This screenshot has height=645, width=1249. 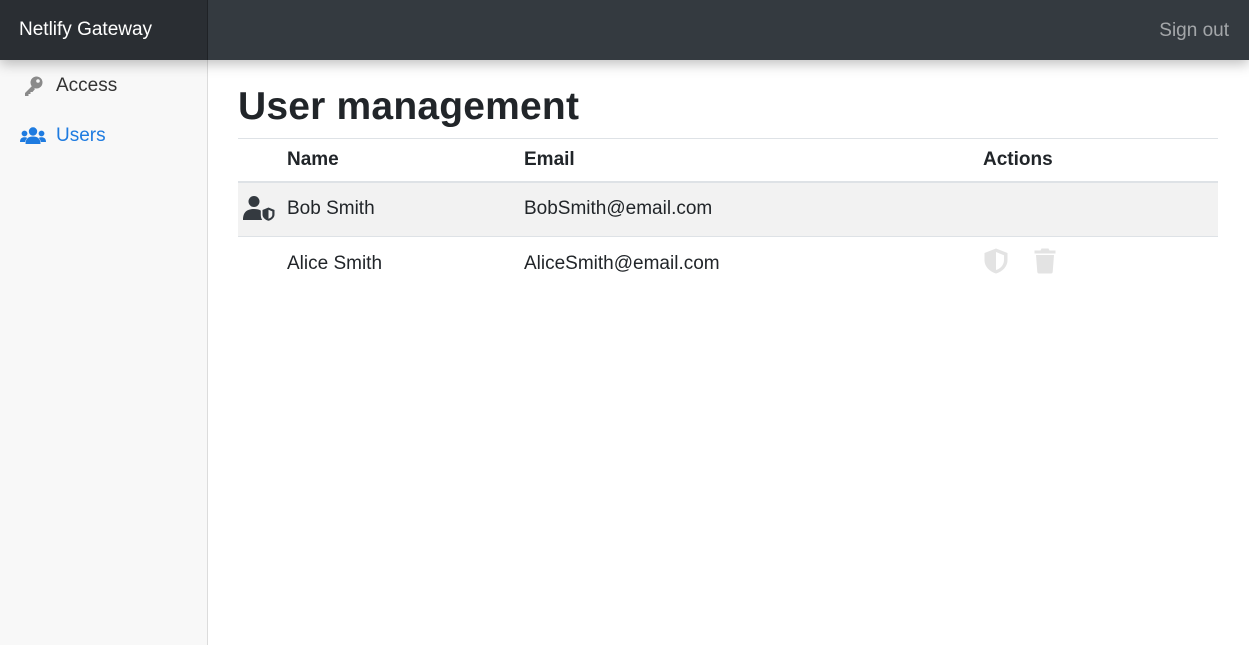 I want to click on top-navbar: Netlify Gateway Sign out, so click(x=624, y=30).